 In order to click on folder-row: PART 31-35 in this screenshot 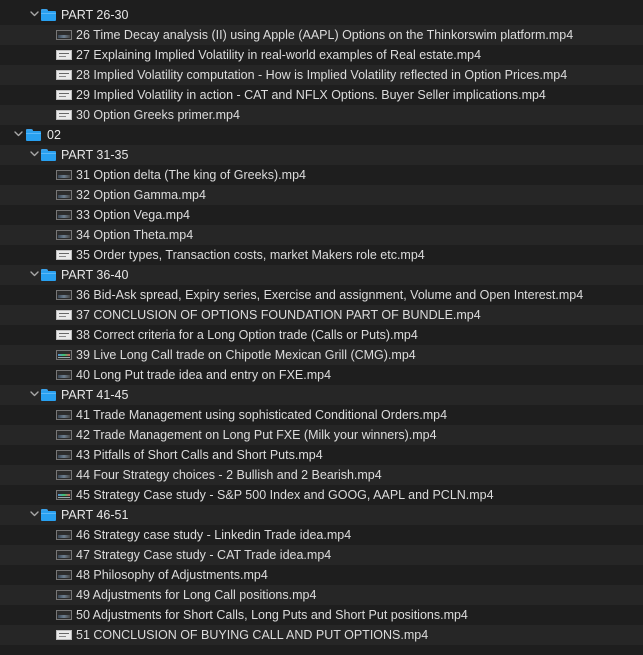, I will do `click(321, 155)`.